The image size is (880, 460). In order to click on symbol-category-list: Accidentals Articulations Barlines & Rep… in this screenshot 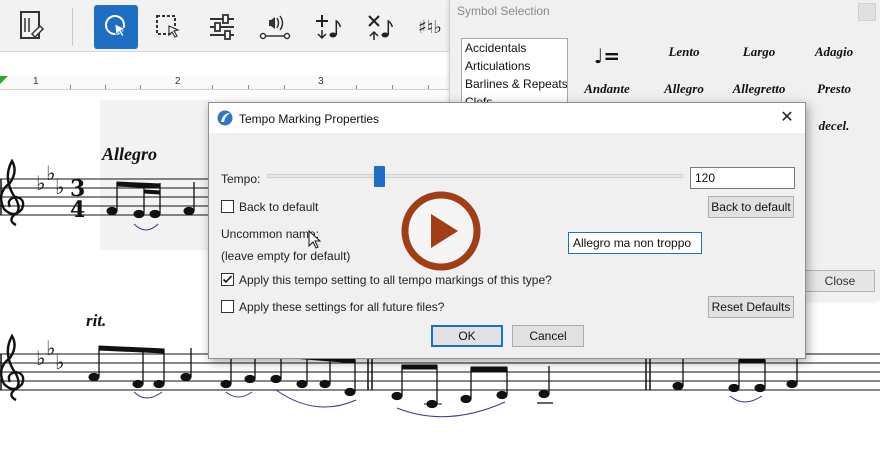, I will do `click(514, 73)`.